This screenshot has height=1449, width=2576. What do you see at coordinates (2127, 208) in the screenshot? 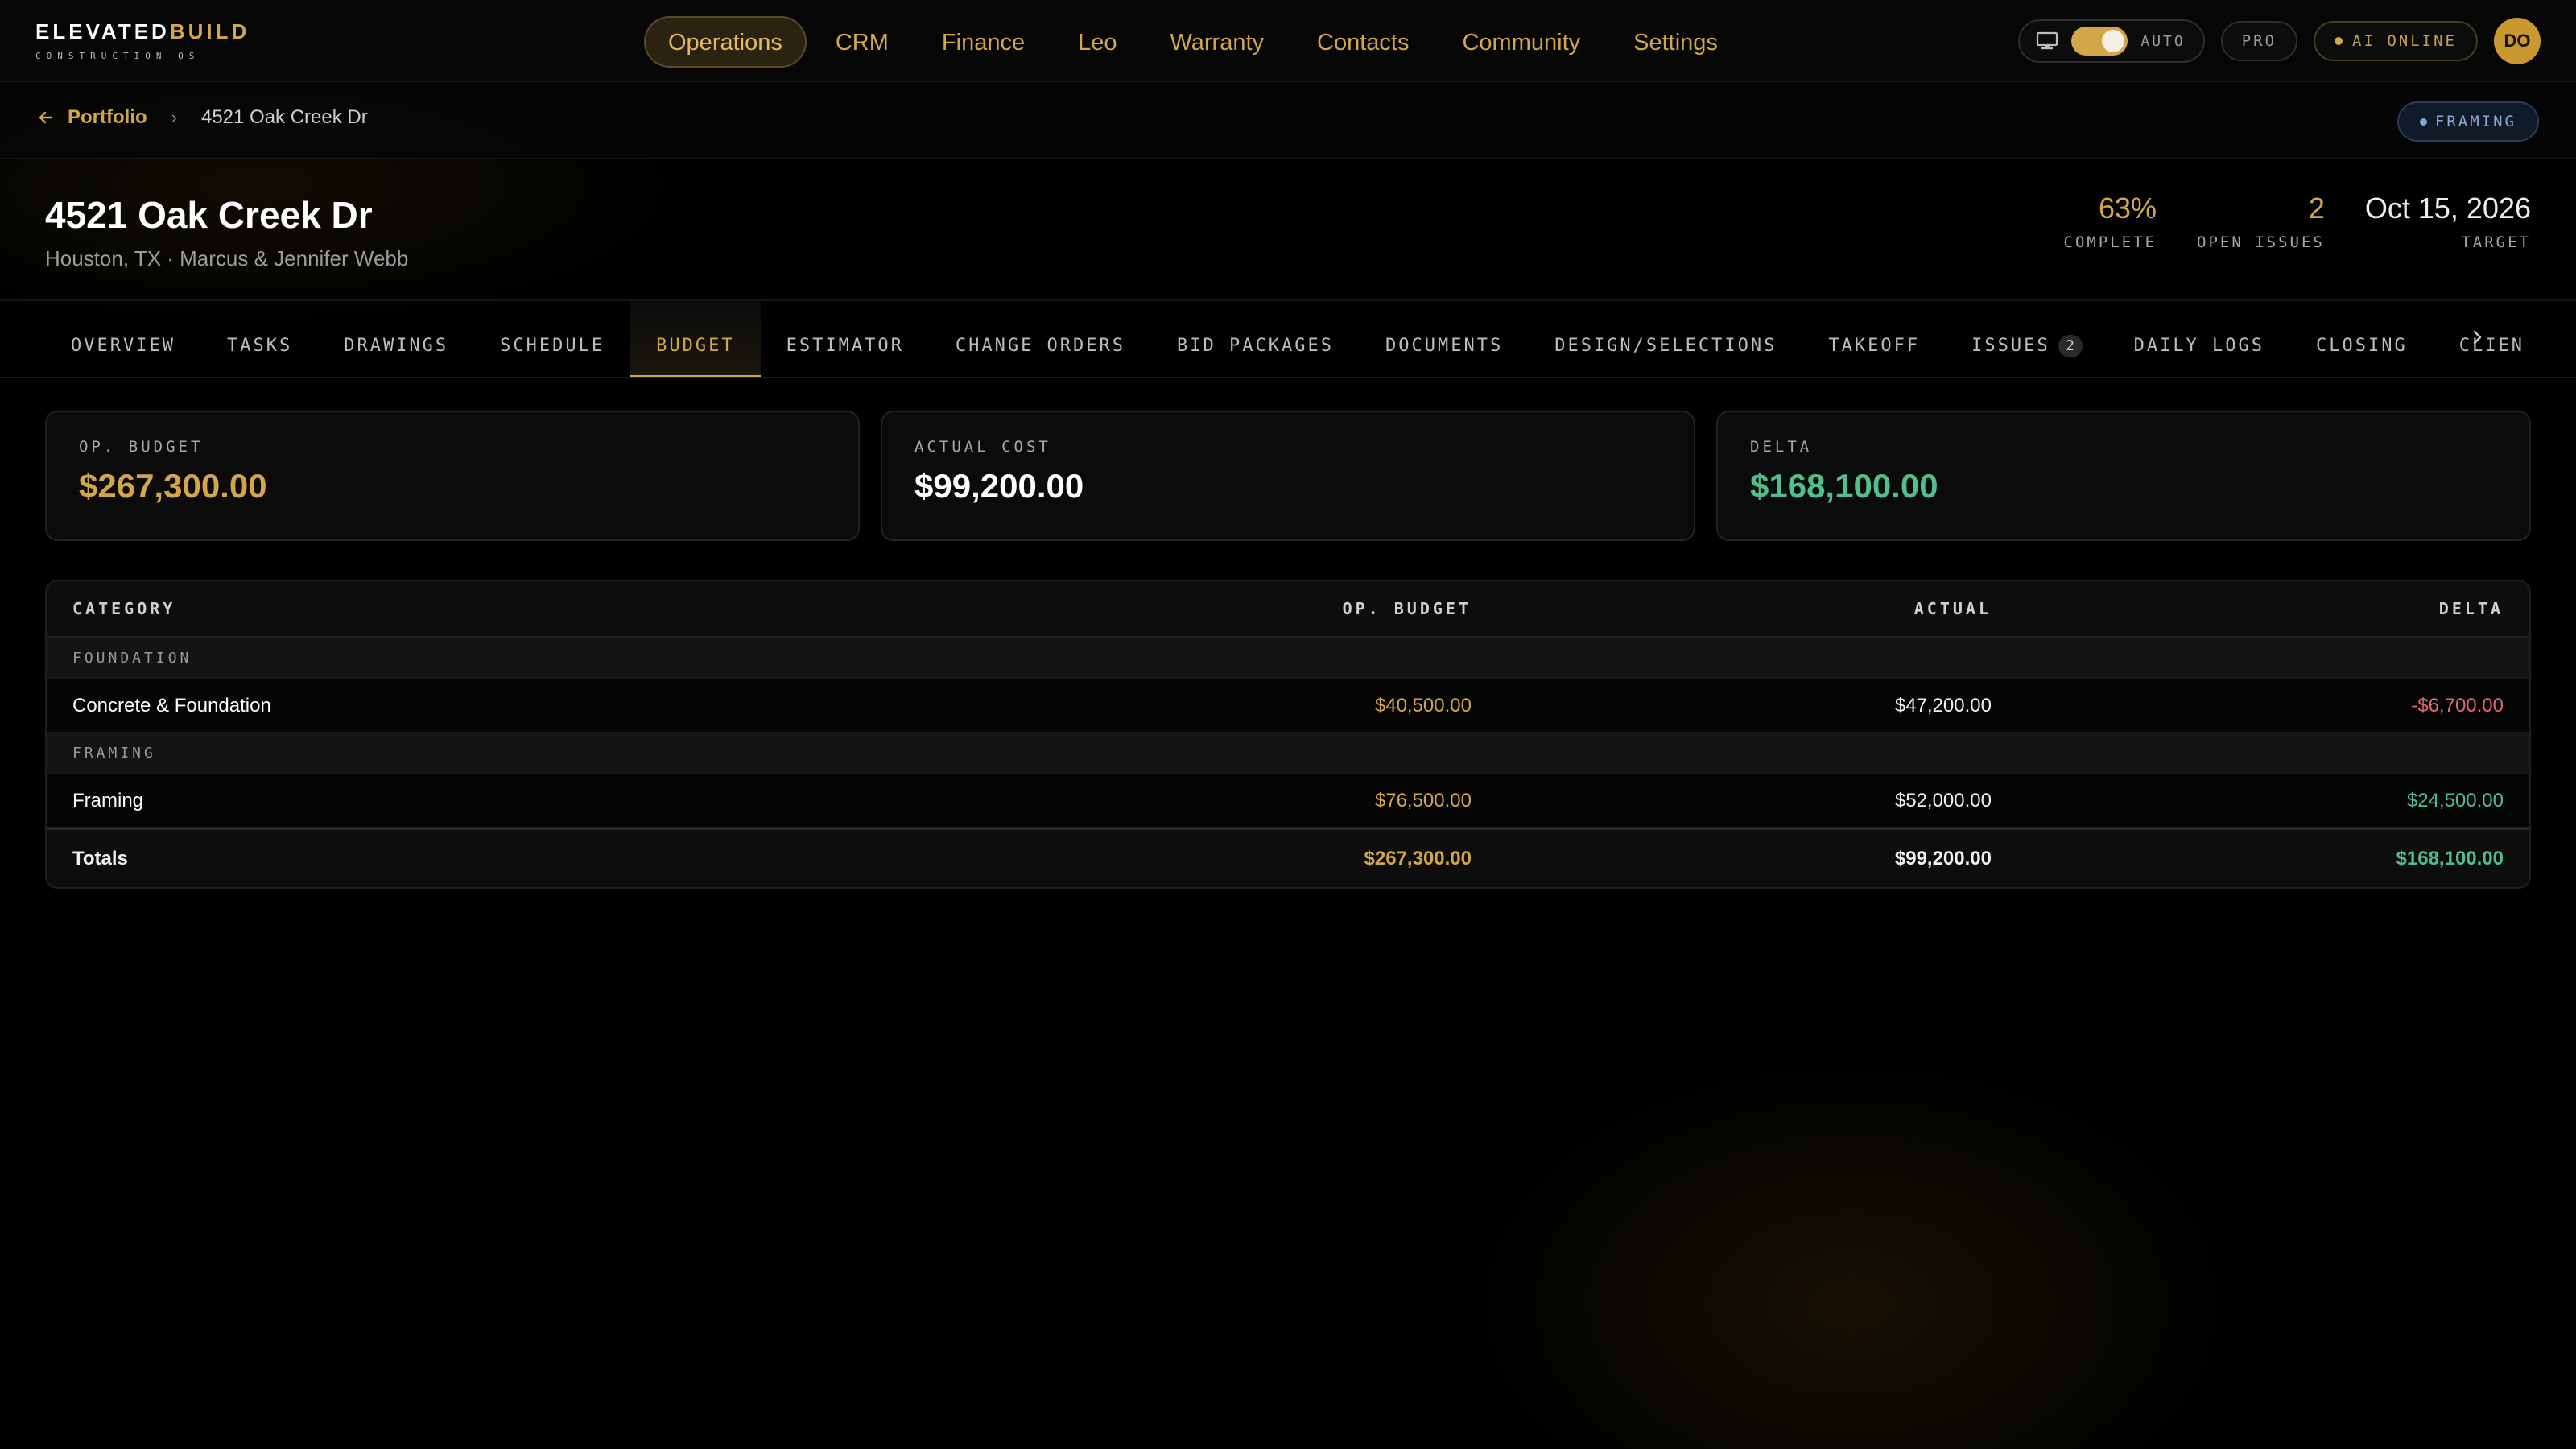
I see `stat-value: 63%` at bounding box center [2127, 208].